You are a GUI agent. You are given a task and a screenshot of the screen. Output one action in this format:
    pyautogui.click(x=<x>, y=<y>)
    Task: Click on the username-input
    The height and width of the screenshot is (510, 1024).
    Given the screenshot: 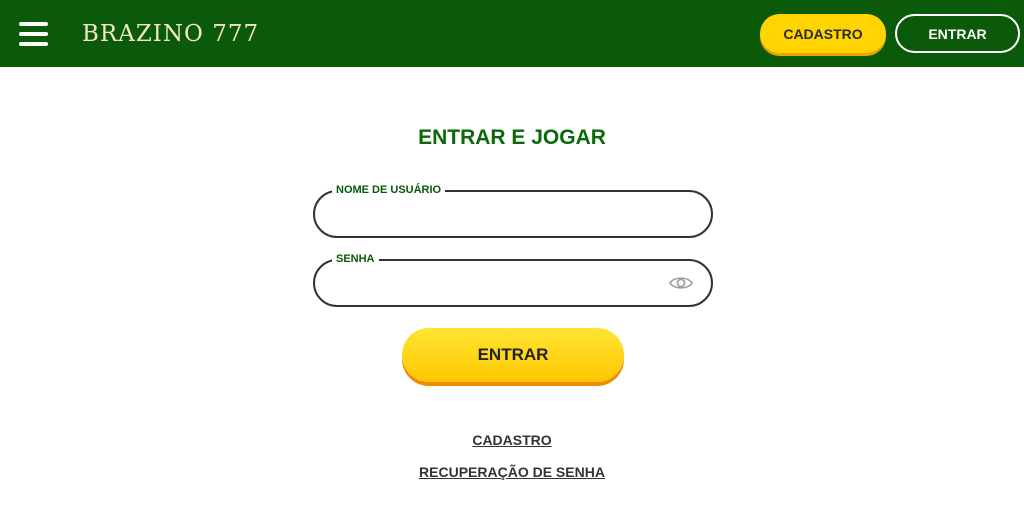 What is the action you would take?
    pyautogui.click(x=500, y=215)
    